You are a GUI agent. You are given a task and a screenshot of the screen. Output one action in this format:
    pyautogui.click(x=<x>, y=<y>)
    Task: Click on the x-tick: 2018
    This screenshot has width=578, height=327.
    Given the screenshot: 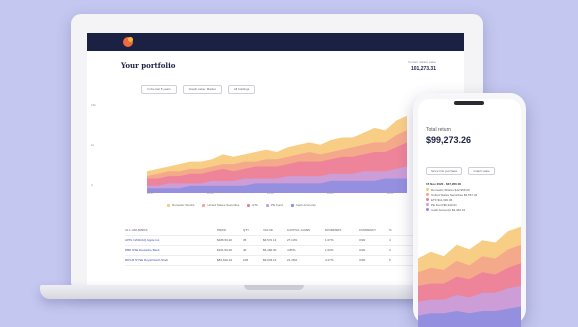 What is the action you would take?
    pyautogui.click(x=210, y=193)
    